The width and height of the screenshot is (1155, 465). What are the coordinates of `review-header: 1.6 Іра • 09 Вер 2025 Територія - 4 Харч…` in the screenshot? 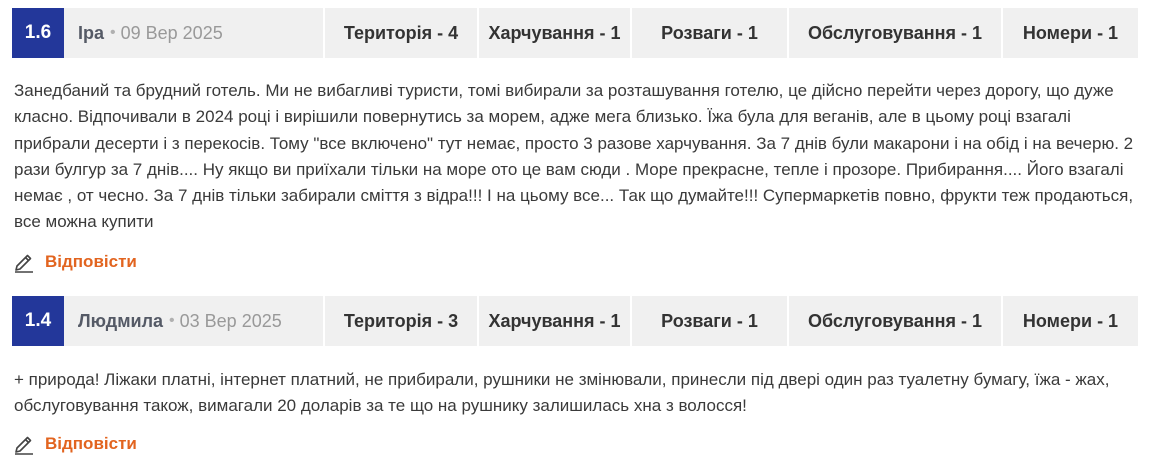 It's located at (575, 33).